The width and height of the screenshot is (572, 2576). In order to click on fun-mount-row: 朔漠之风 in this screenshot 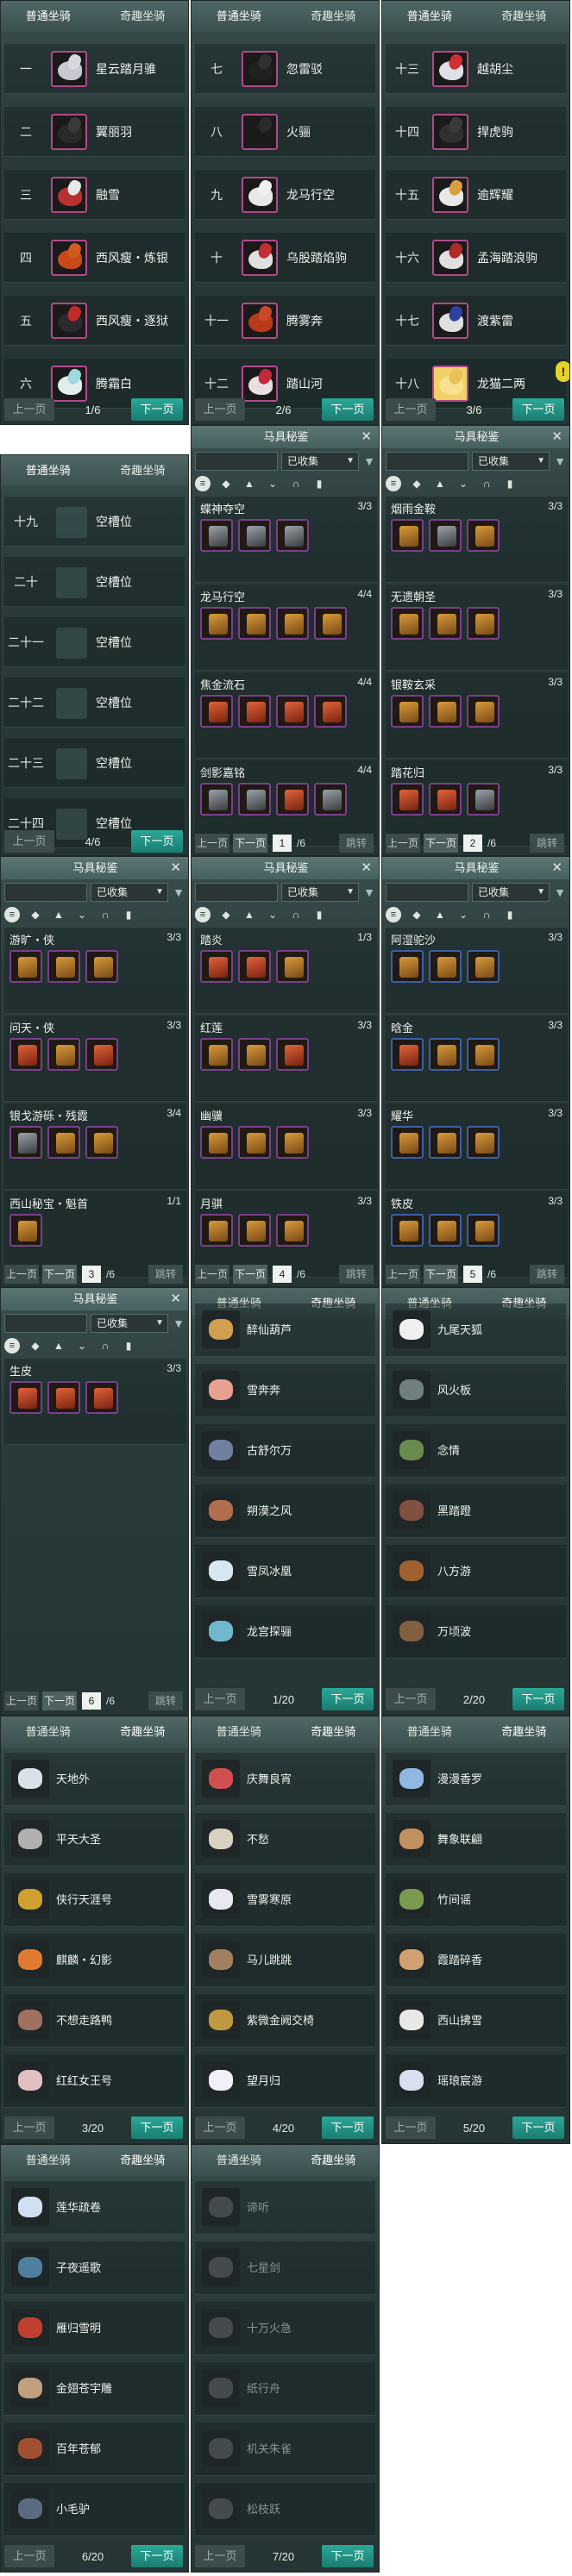, I will do `click(285, 1511)`.